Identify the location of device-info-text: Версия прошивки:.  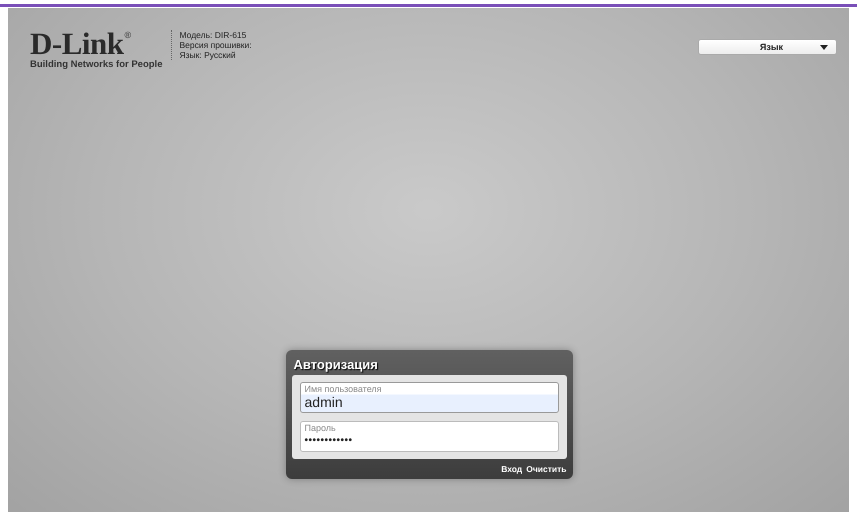
(216, 45).